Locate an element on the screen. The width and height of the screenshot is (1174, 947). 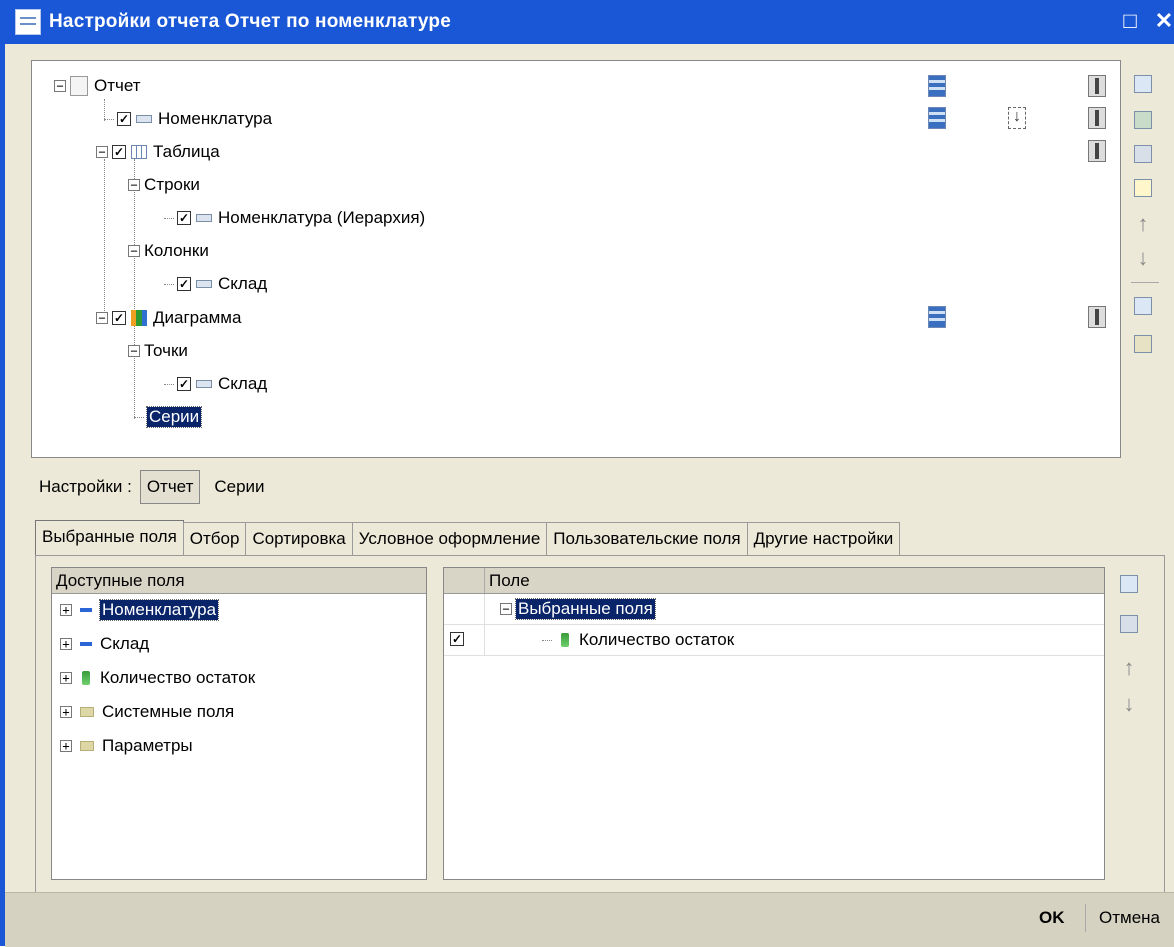
delete-field-icon is located at coordinates (1129, 624).